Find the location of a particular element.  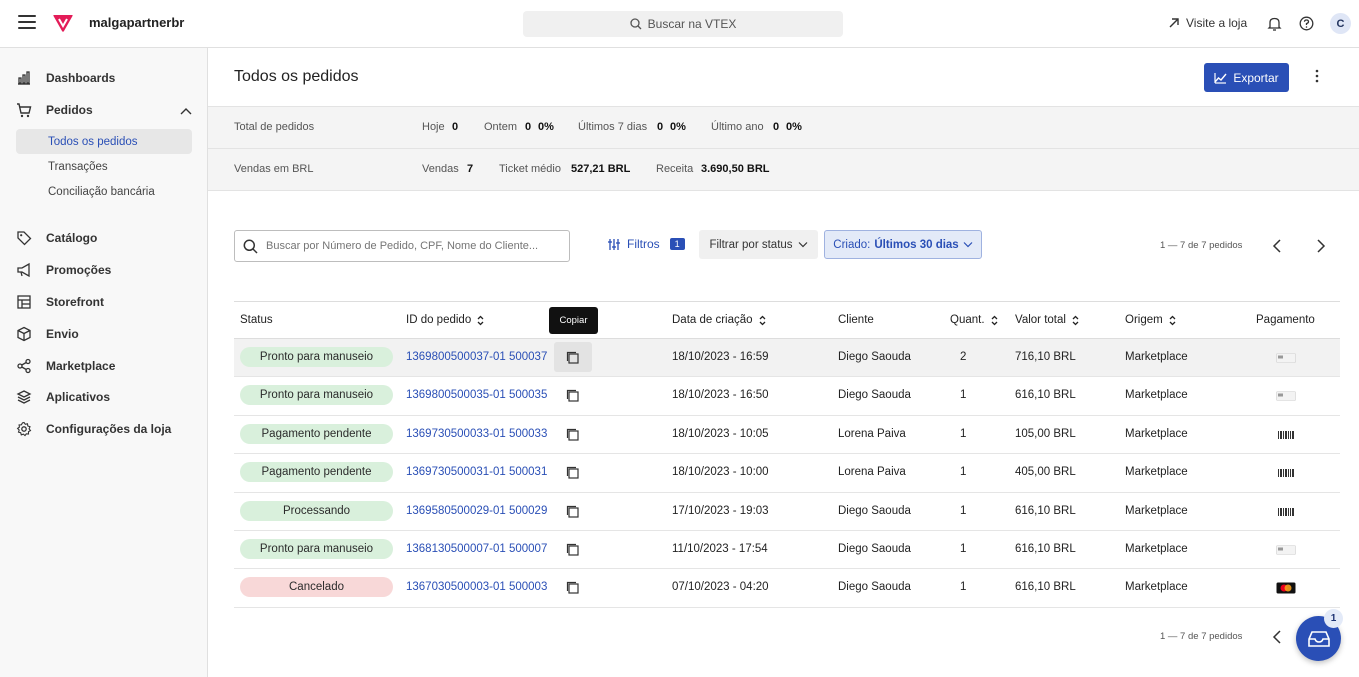

status-filter-dropdown: Filtrar por status is located at coordinates (758, 244).